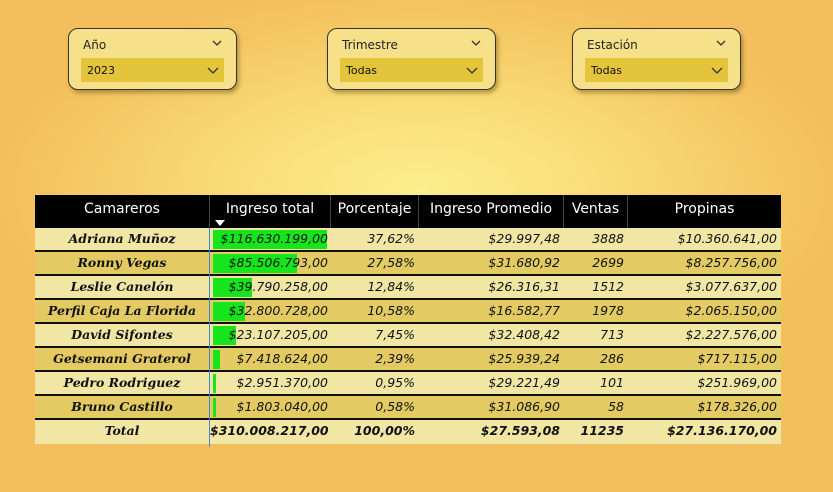  Describe the element at coordinates (727, 238) in the screenshot. I see `tips: $10.360.641,00` at that location.